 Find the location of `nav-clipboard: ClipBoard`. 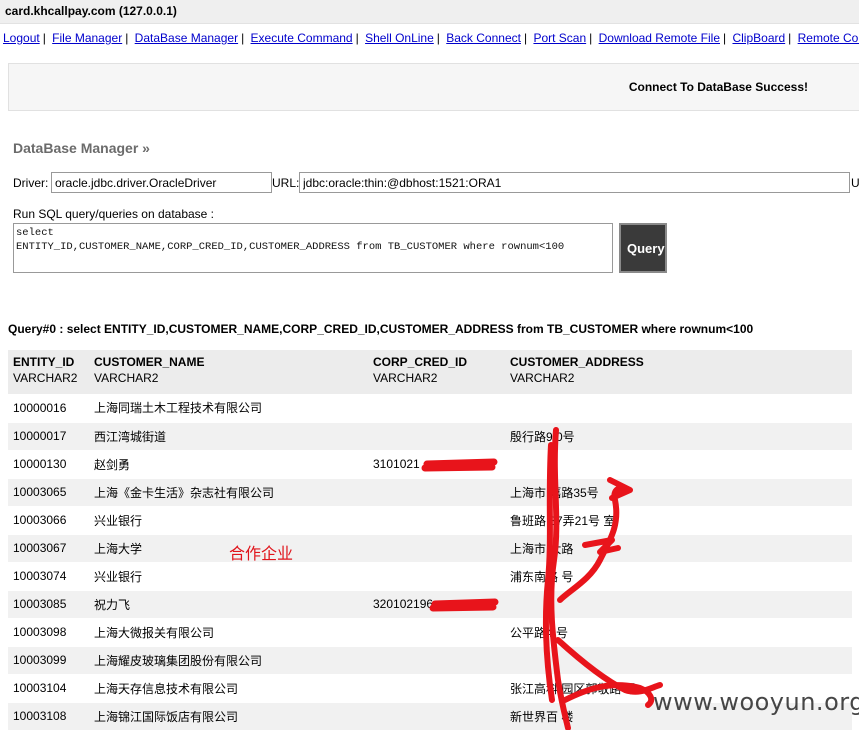

nav-clipboard: ClipBoard is located at coordinates (758, 38).